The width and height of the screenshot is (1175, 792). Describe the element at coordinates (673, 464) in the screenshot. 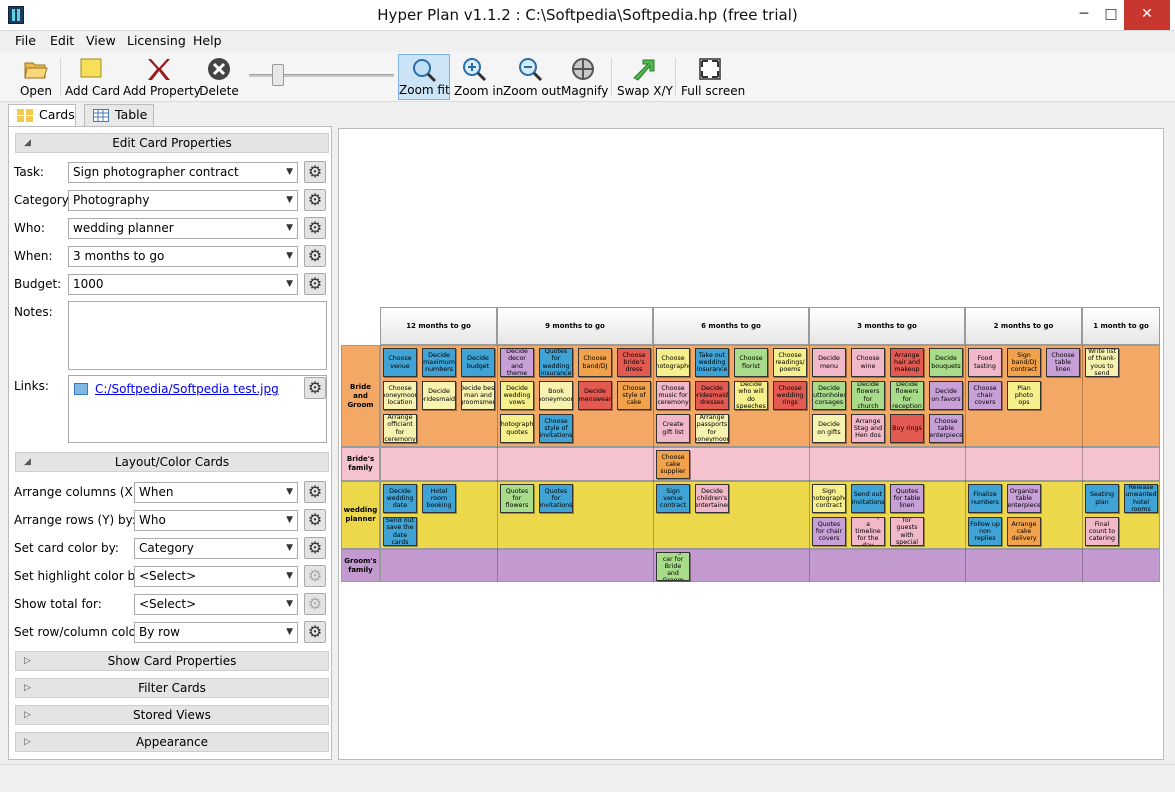

I see `task-card: Choose cake supplier` at that location.